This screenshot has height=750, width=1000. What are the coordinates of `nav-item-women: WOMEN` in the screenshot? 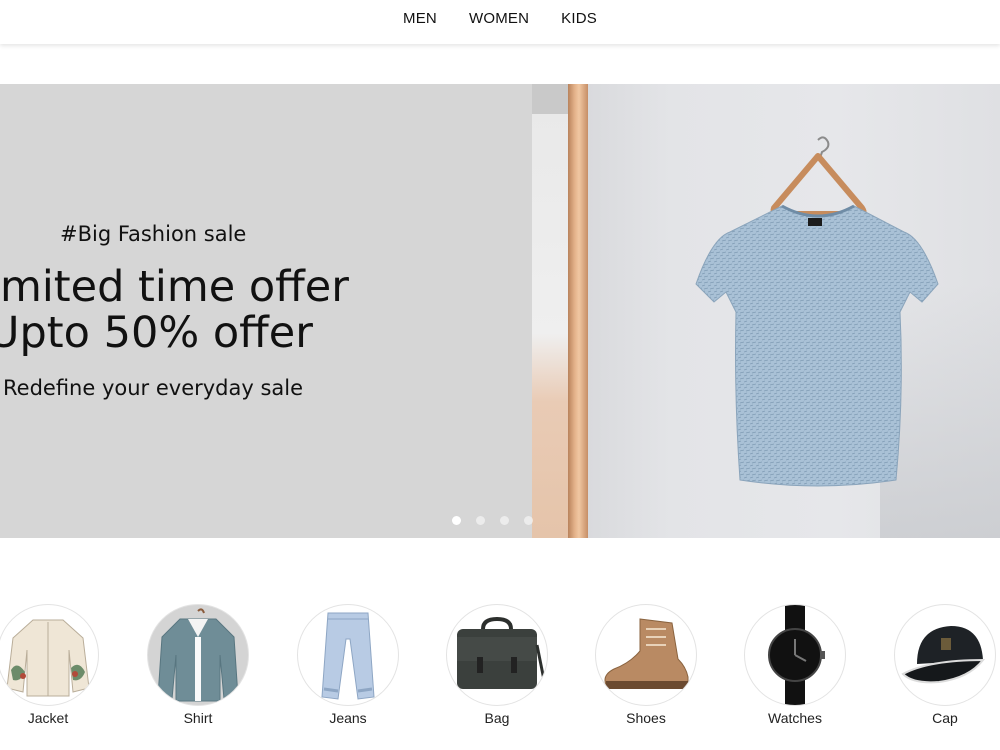 It's located at (499, 18).